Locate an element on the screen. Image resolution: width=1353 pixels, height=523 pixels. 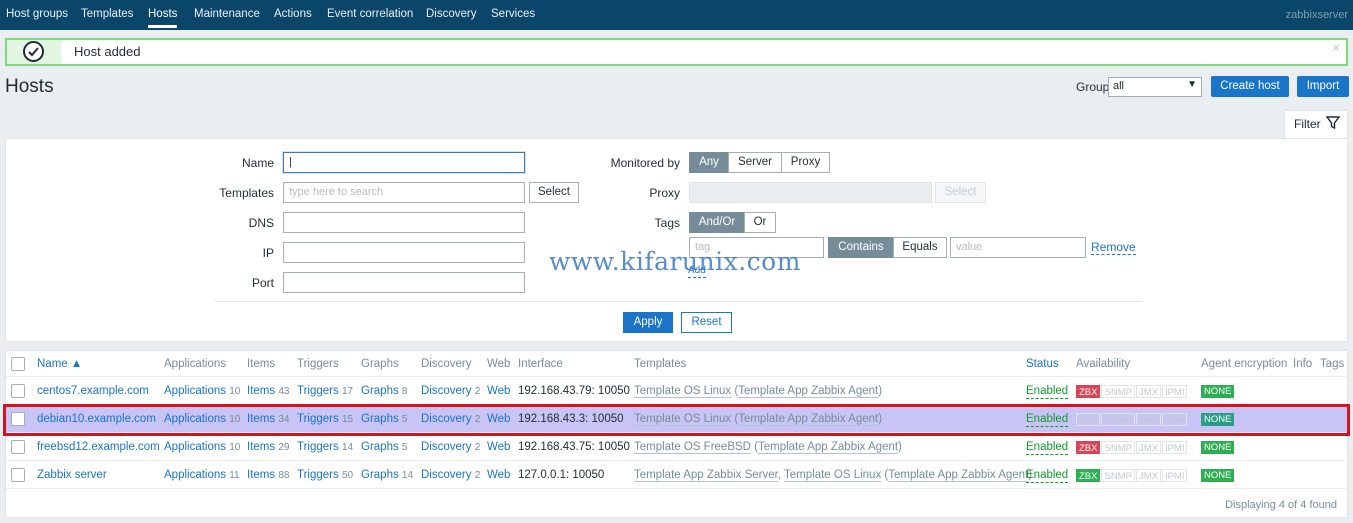
interface-value: 192.168.43.79: 10050 is located at coordinates (574, 391).